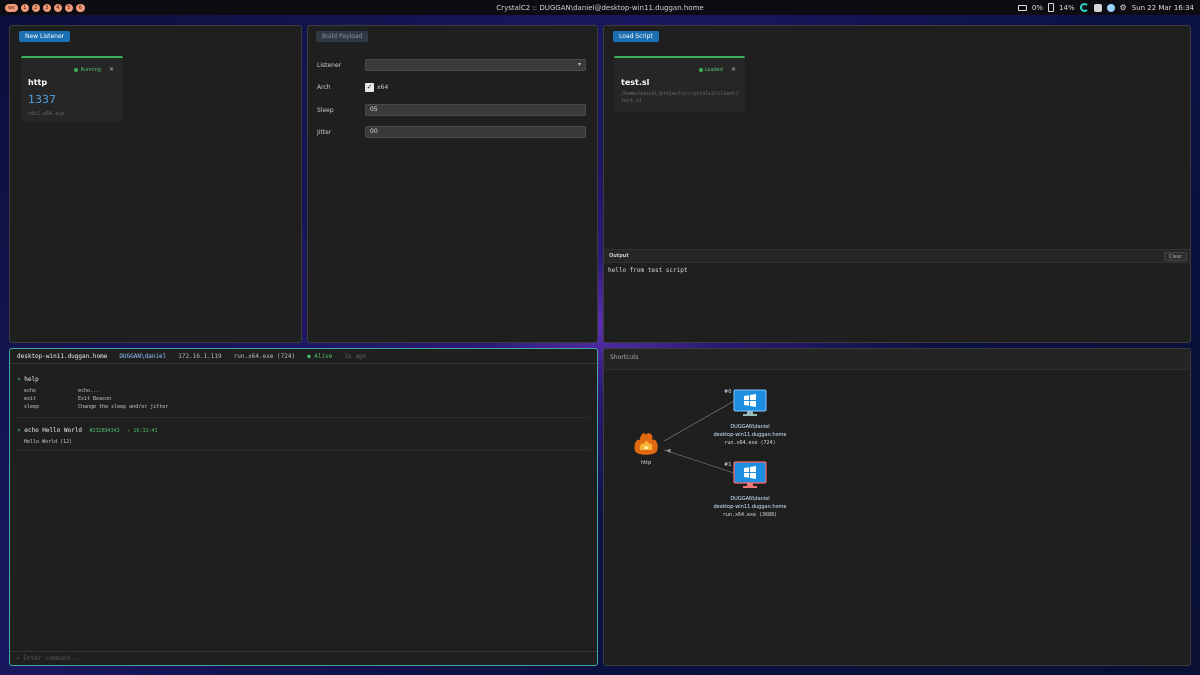  What do you see at coordinates (324, 87) in the screenshot?
I see `arch-label: Arch` at bounding box center [324, 87].